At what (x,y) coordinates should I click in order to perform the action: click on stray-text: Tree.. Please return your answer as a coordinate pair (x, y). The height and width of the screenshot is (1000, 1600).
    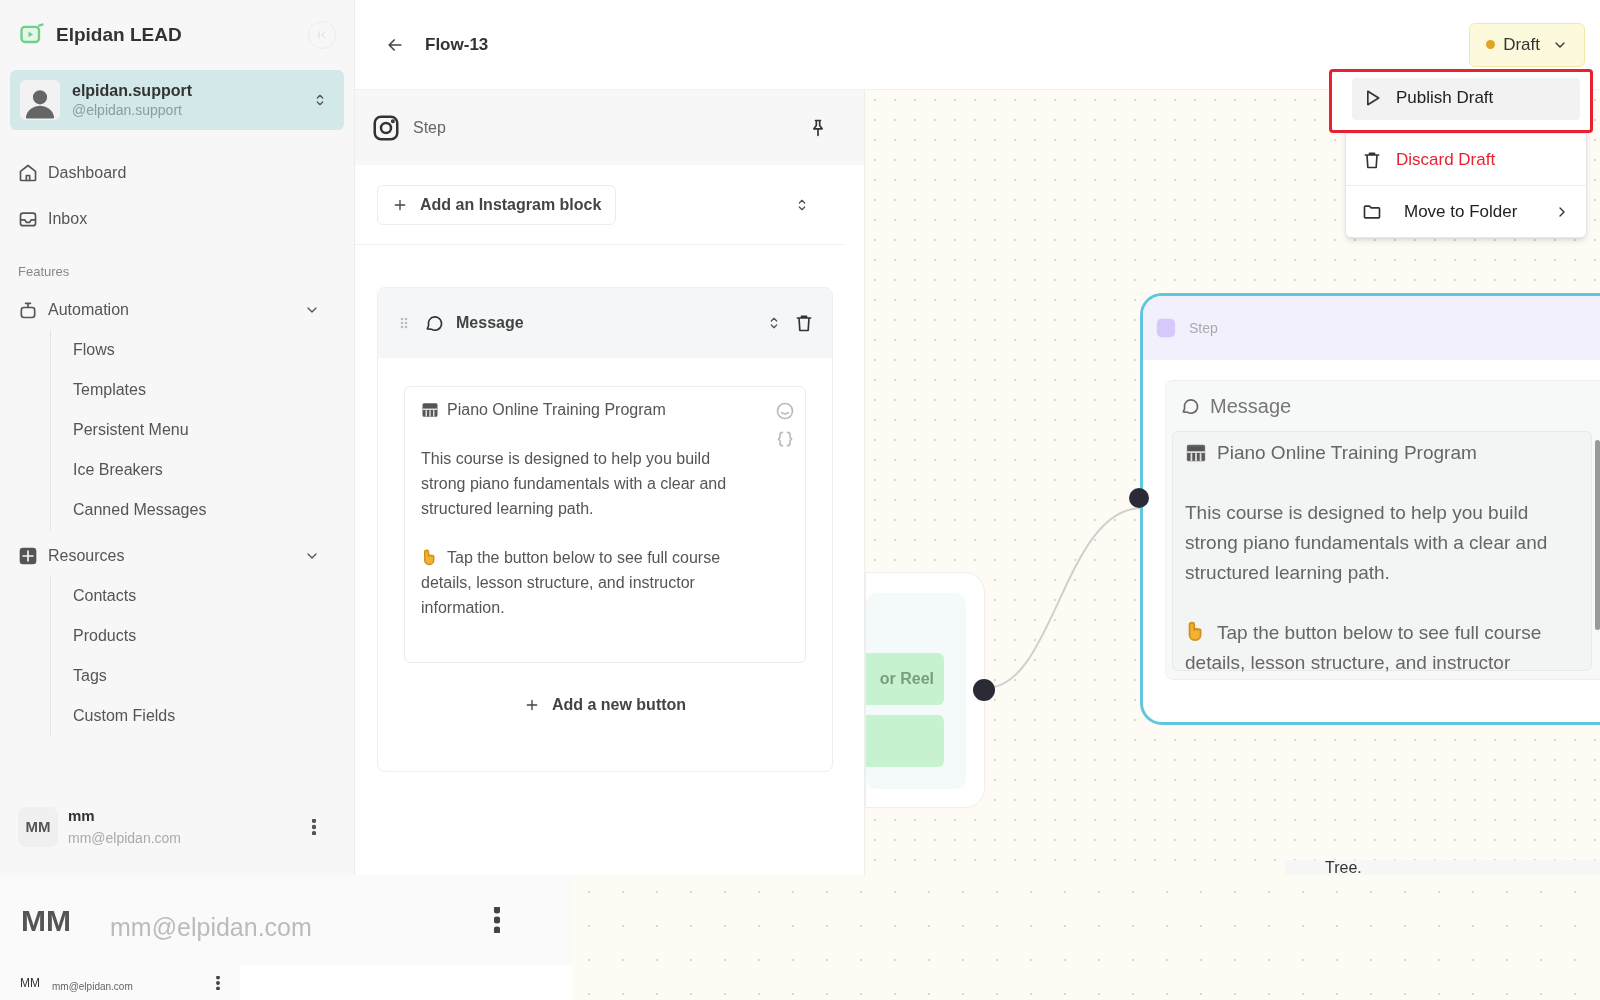
    Looking at the image, I should click on (1343, 867).